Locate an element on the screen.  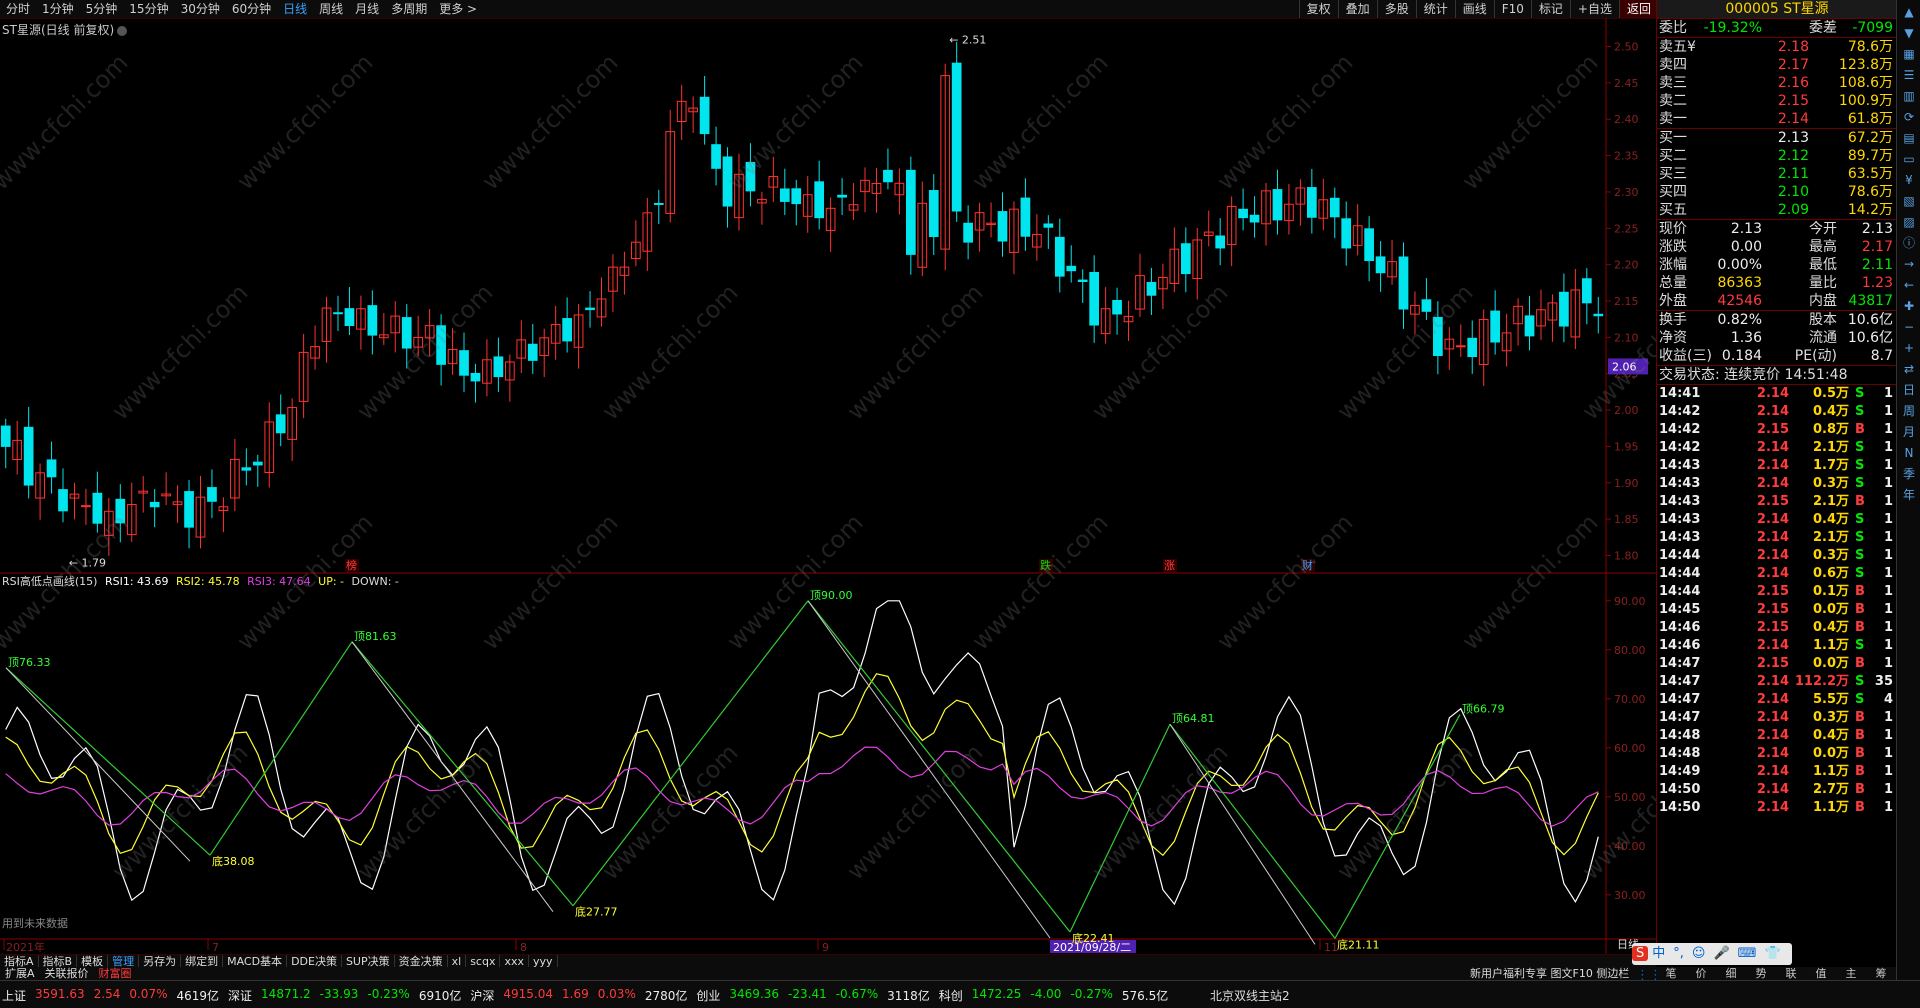
tick-row: 14:44 2.14 0.3万 S 1 is located at coordinates (1777, 556).